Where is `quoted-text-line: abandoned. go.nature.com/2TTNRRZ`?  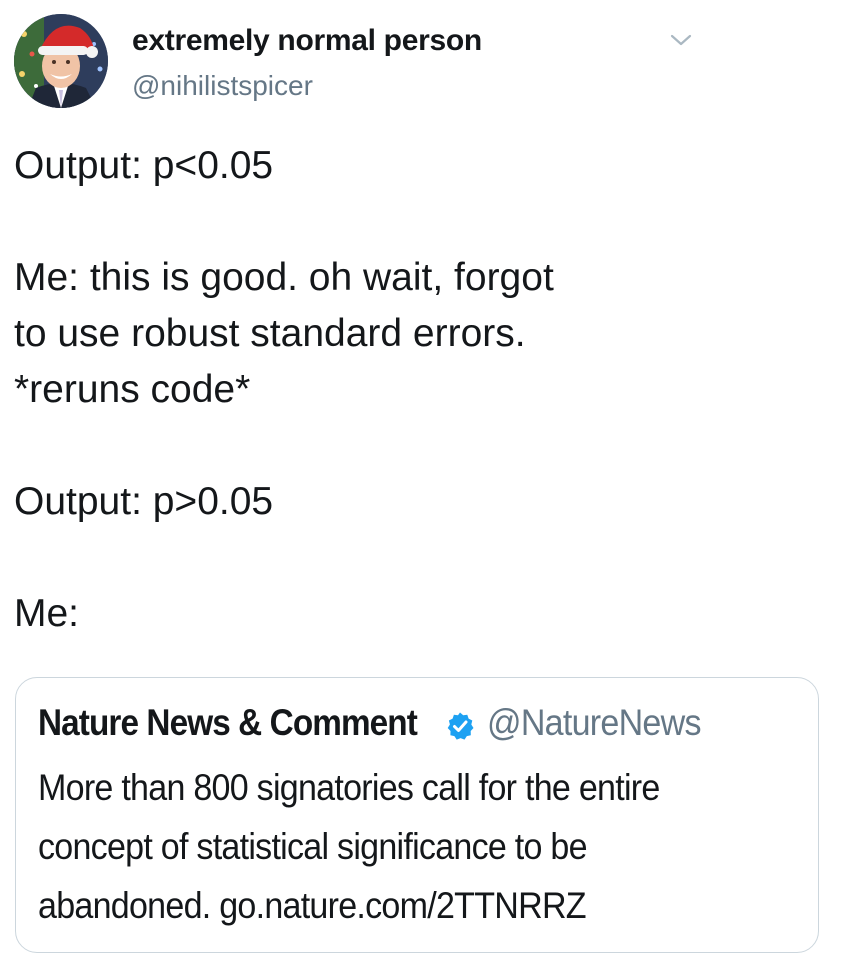
quoted-text-line: abandoned. go.nature.com/2TTNRRZ is located at coordinates (392, 905).